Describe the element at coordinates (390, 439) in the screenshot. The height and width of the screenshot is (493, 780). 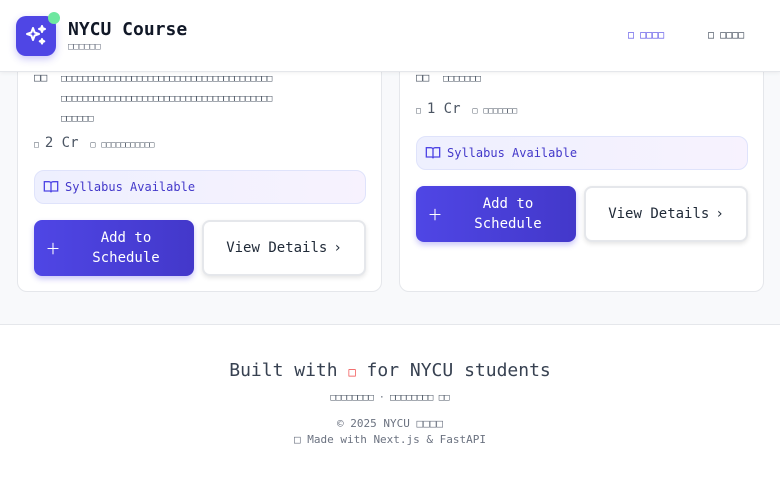
I see `made-with: □ Made with Next.js & FastAPI` at that location.